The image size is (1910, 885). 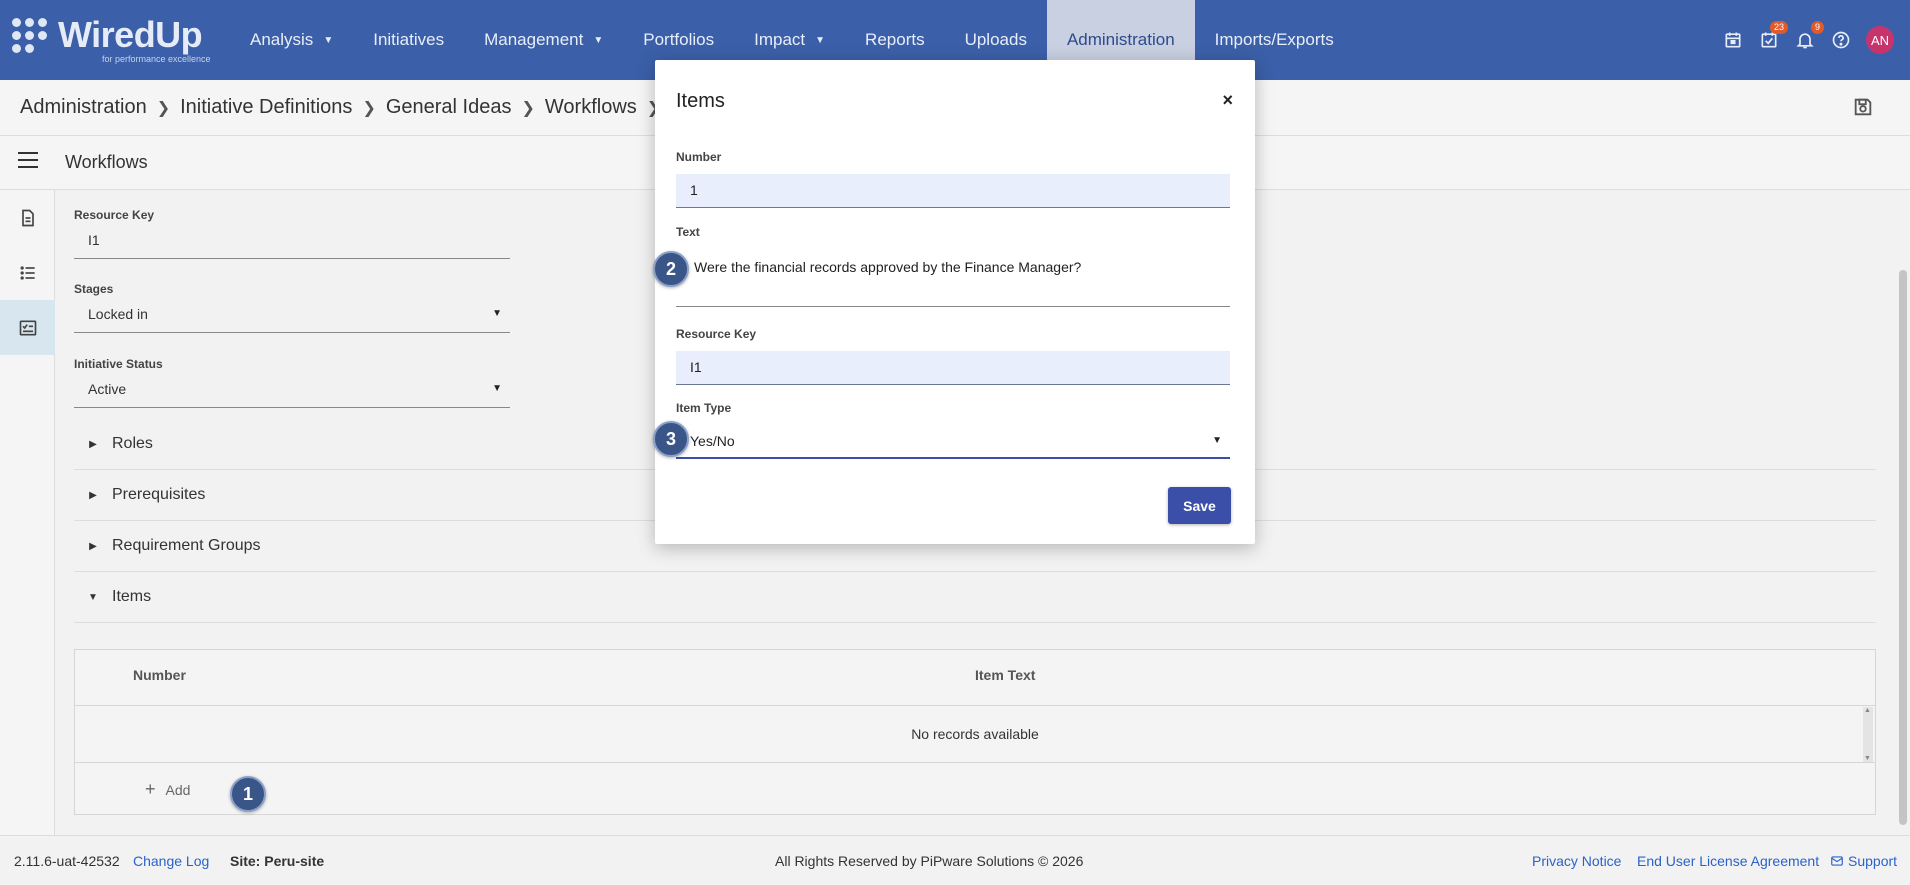 I want to click on add-item-button: + Add, so click(x=167, y=789).